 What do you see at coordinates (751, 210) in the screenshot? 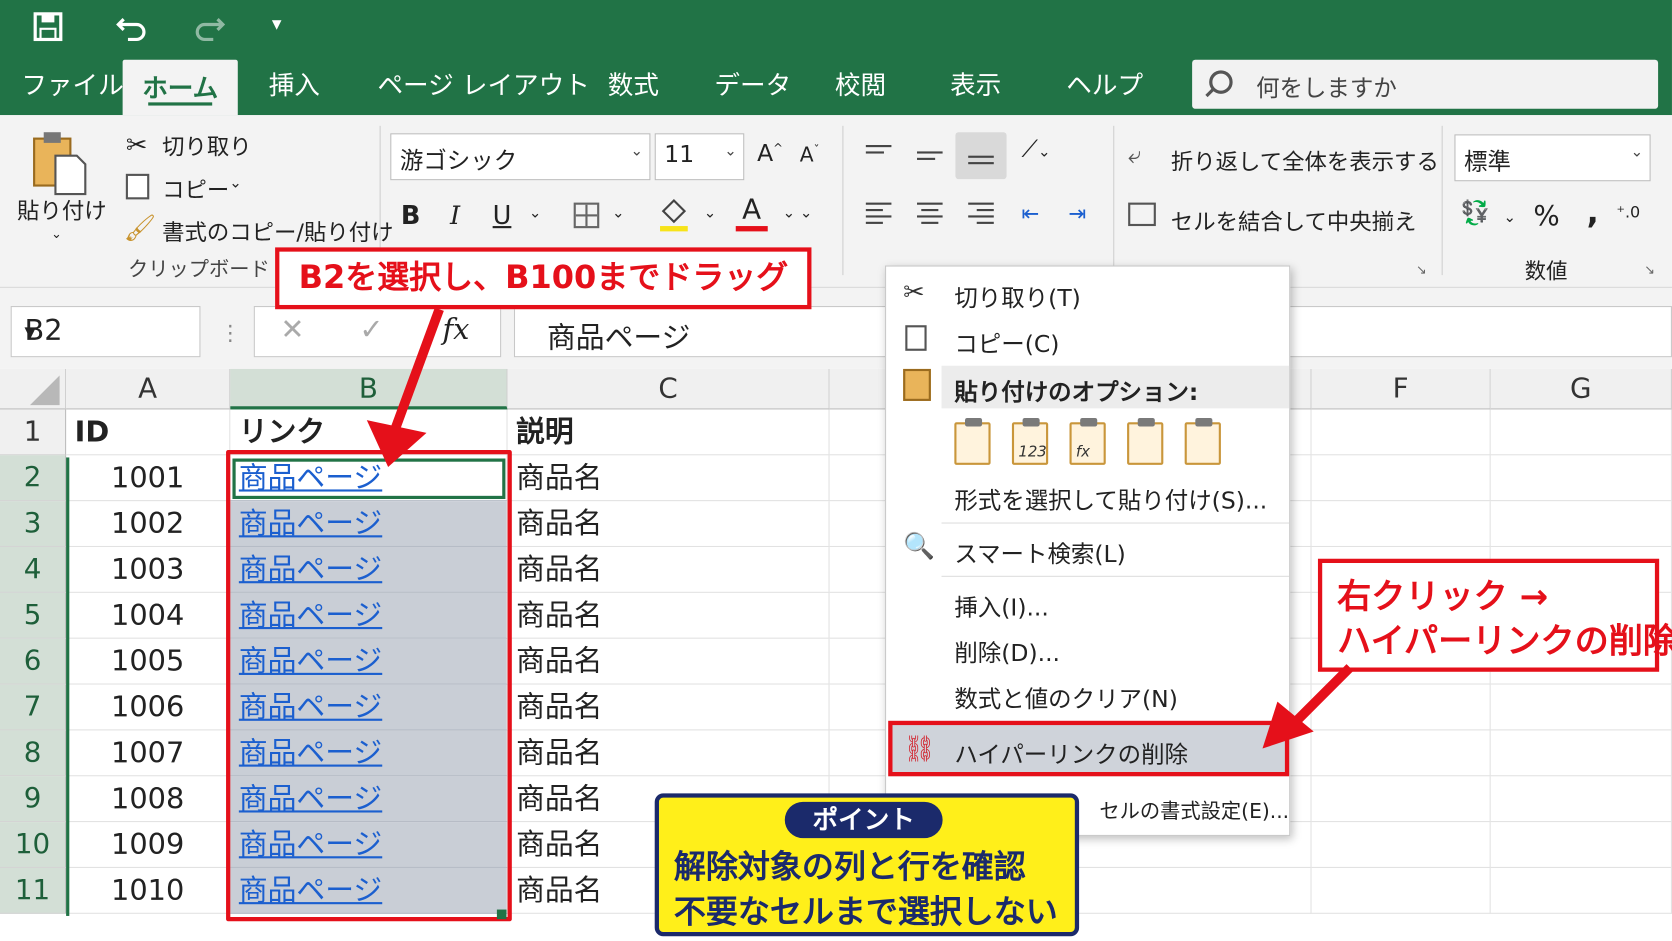
I see `font-color-button: A` at bounding box center [751, 210].